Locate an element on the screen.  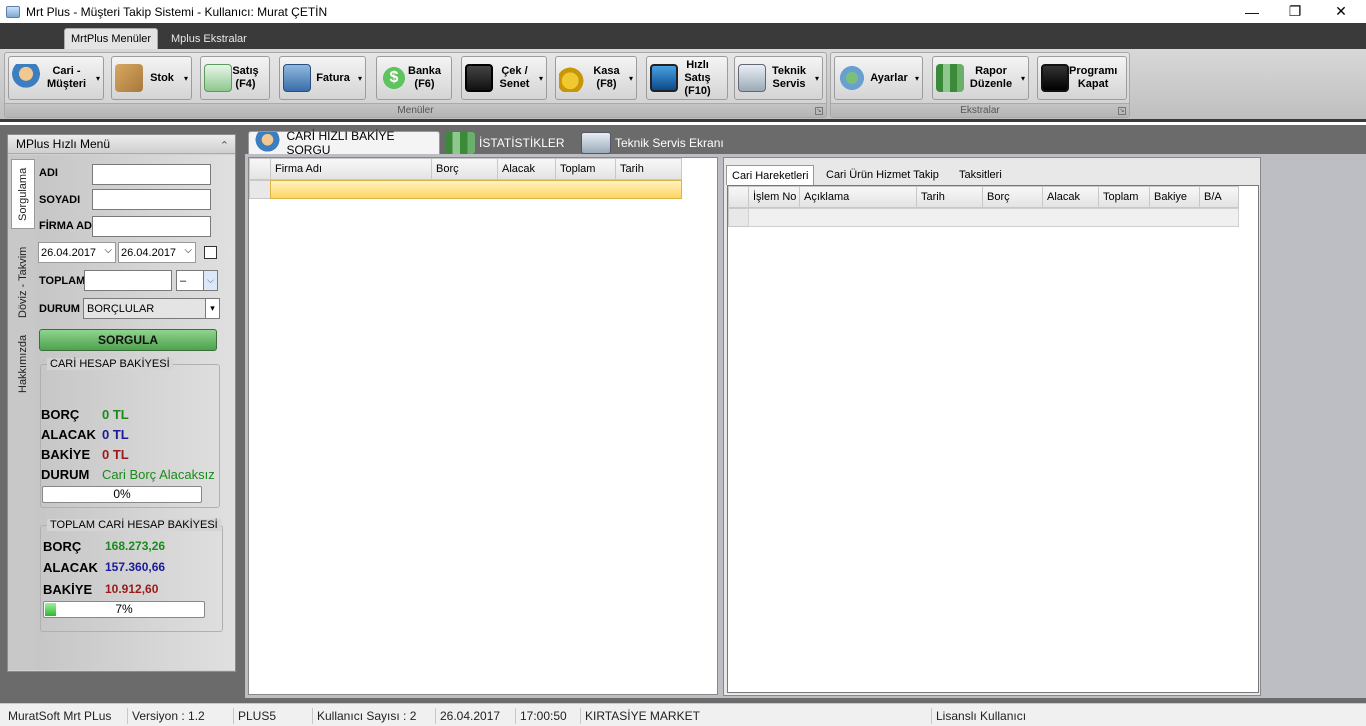
stok-button: Stok ▾ is located at coordinates (151, 78).